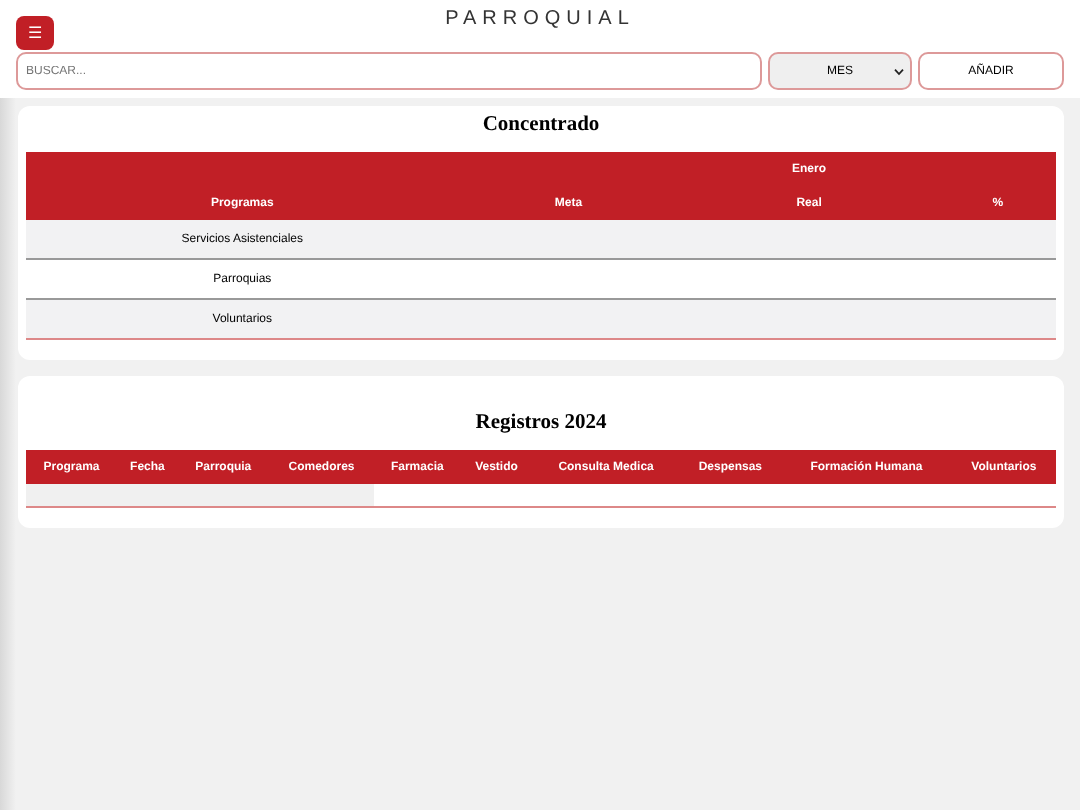  Describe the element at coordinates (541, 423) in the screenshot. I see `card-title: Registros 2024` at that location.